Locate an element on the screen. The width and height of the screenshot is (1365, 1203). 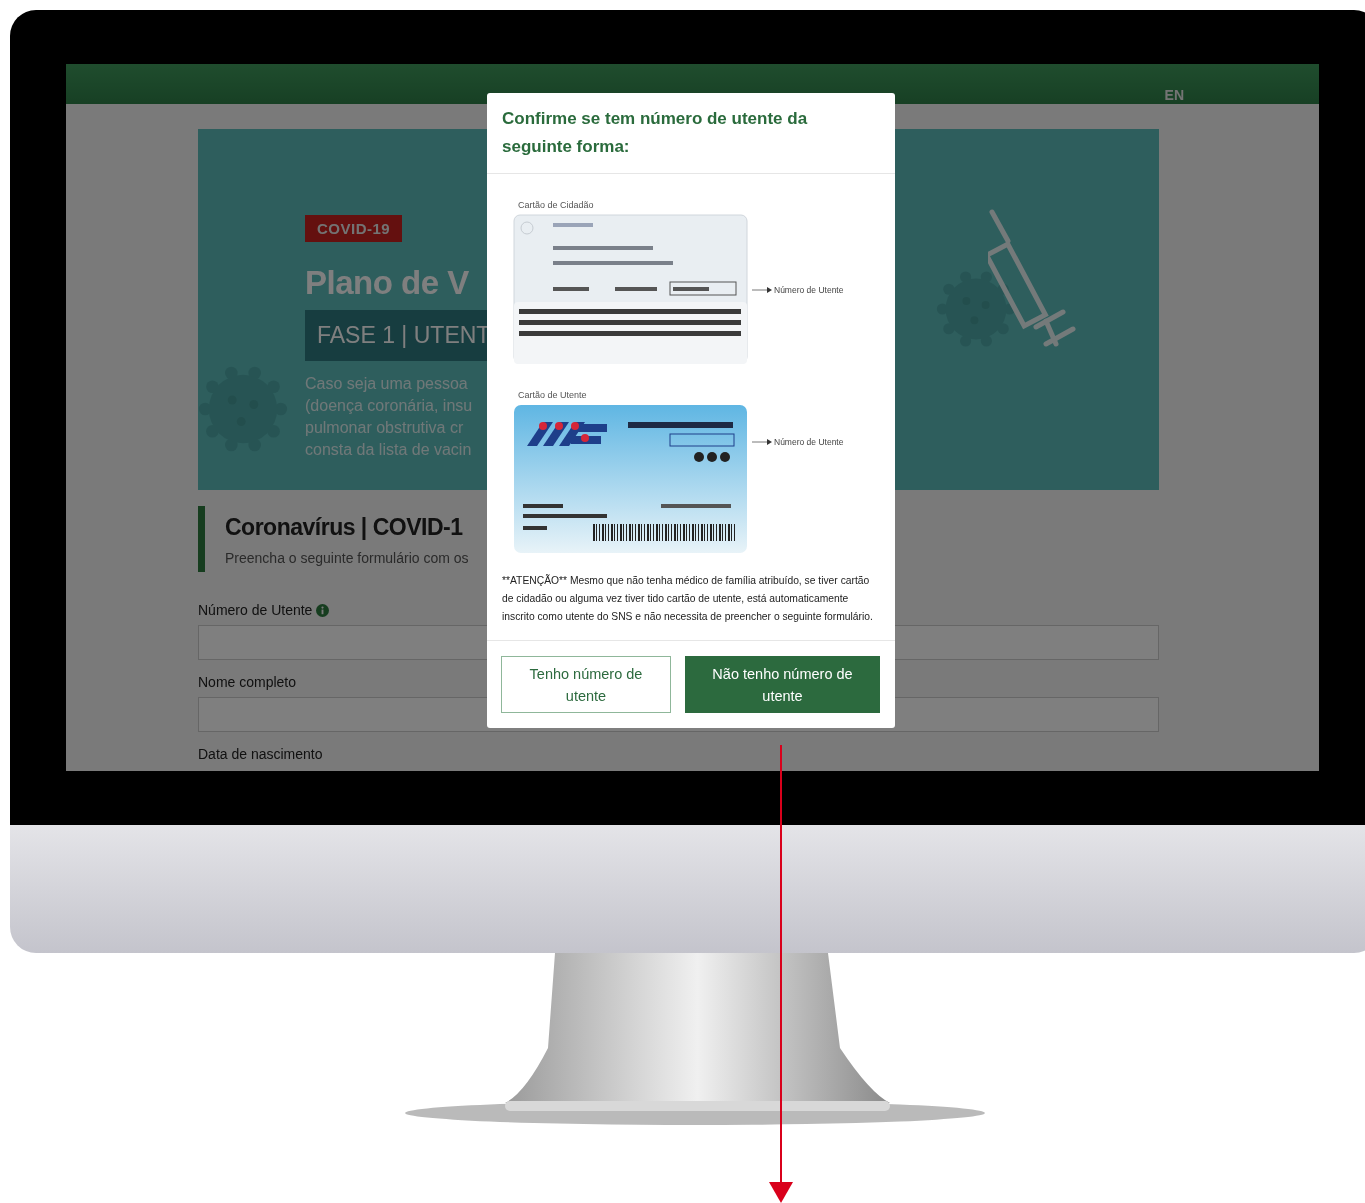
card-caption: Cartão de Utente is located at coordinates (553, 395).